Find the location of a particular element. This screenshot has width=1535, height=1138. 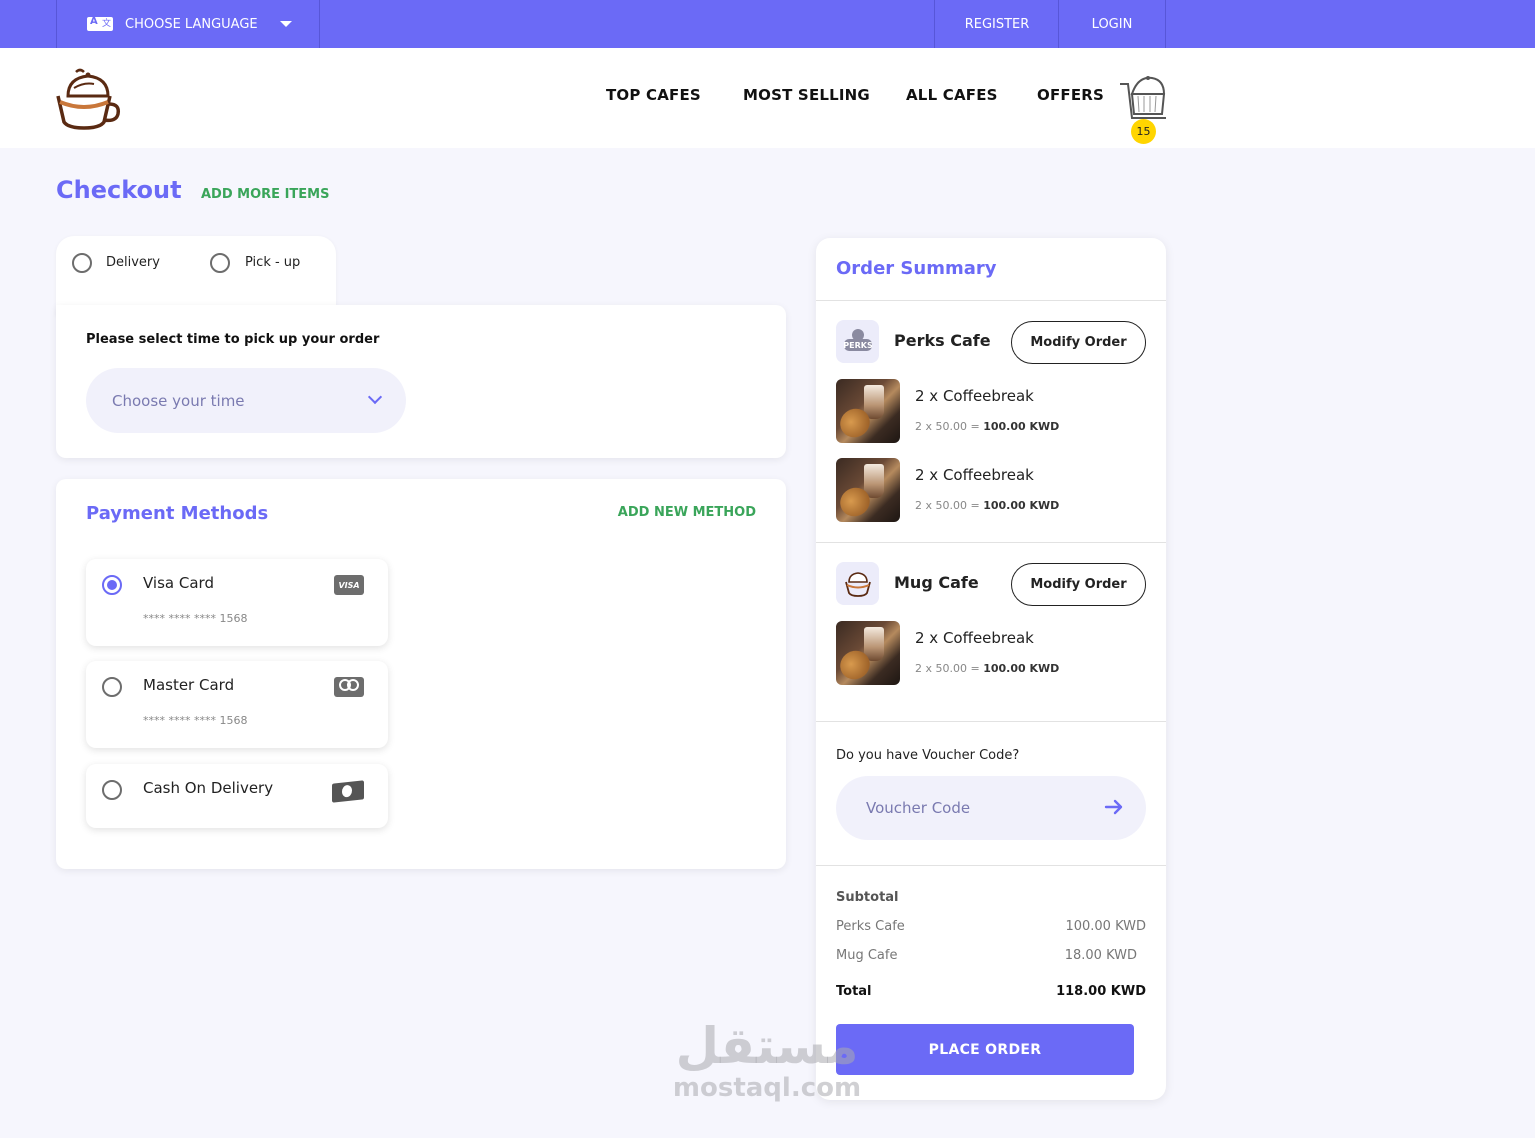

payment-method-name: Visa Card is located at coordinates (178, 583).